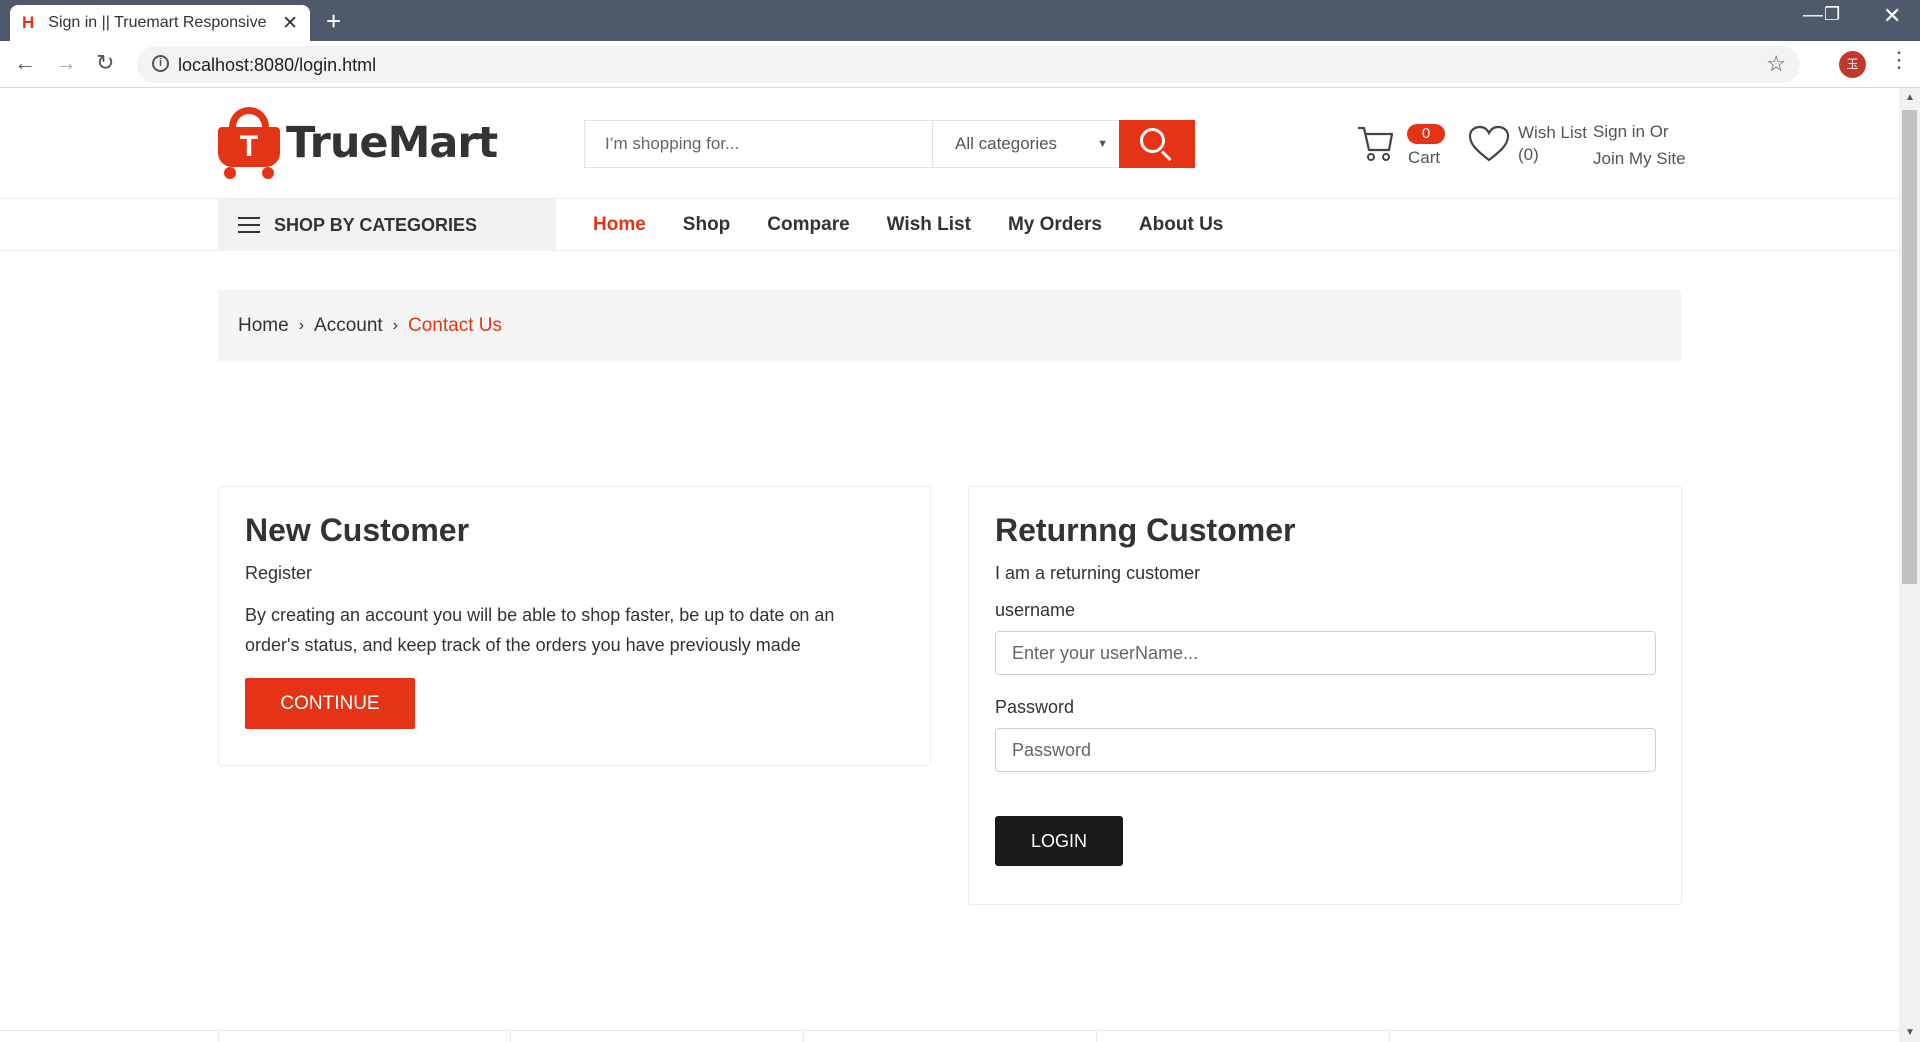 This screenshot has width=1920, height=1042. Describe the element at coordinates (455, 325) in the screenshot. I see `breadcrumb-current: Contact Us` at that location.